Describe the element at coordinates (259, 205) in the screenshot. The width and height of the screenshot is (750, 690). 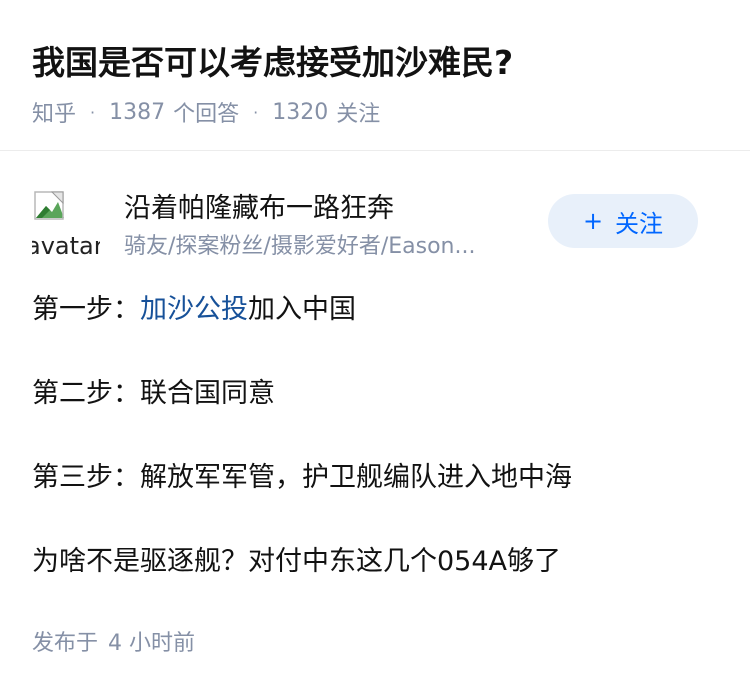
I see `author-name: 沿着帕隆藏布一路狂奔` at that location.